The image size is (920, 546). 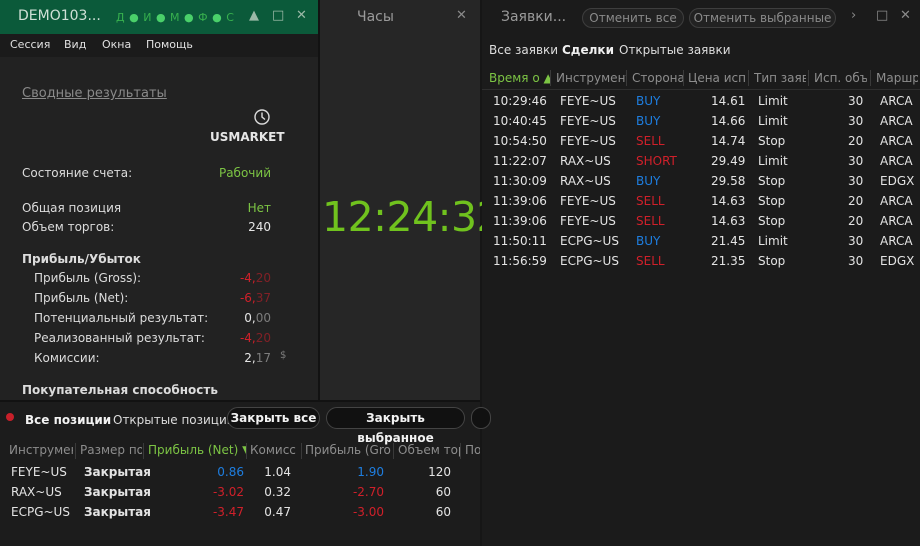 What do you see at coordinates (277, 472) in the screenshot?
I see `cell-commission: 1.04` at bounding box center [277, 472].